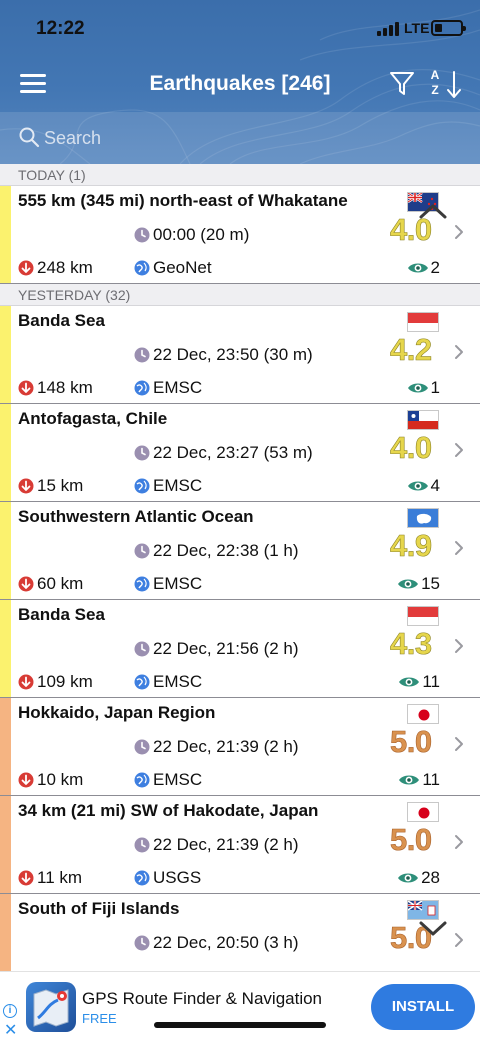 Image resolution: width=480 pixels, height=1039 pixels. Describe the element at coordinates (226, 844) in the screenshot. I see `time-label: 22 Dec, 21:39 (2 h)` at that location.